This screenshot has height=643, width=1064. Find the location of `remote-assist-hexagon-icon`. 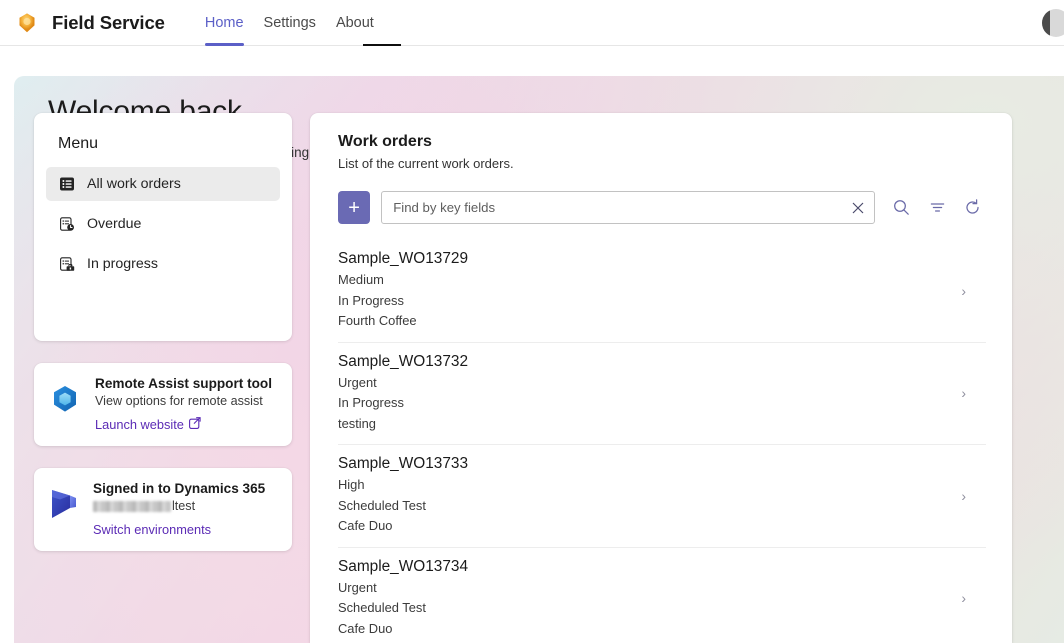

remote-assist-hexagon-icon is located at coordinates (65, 399).